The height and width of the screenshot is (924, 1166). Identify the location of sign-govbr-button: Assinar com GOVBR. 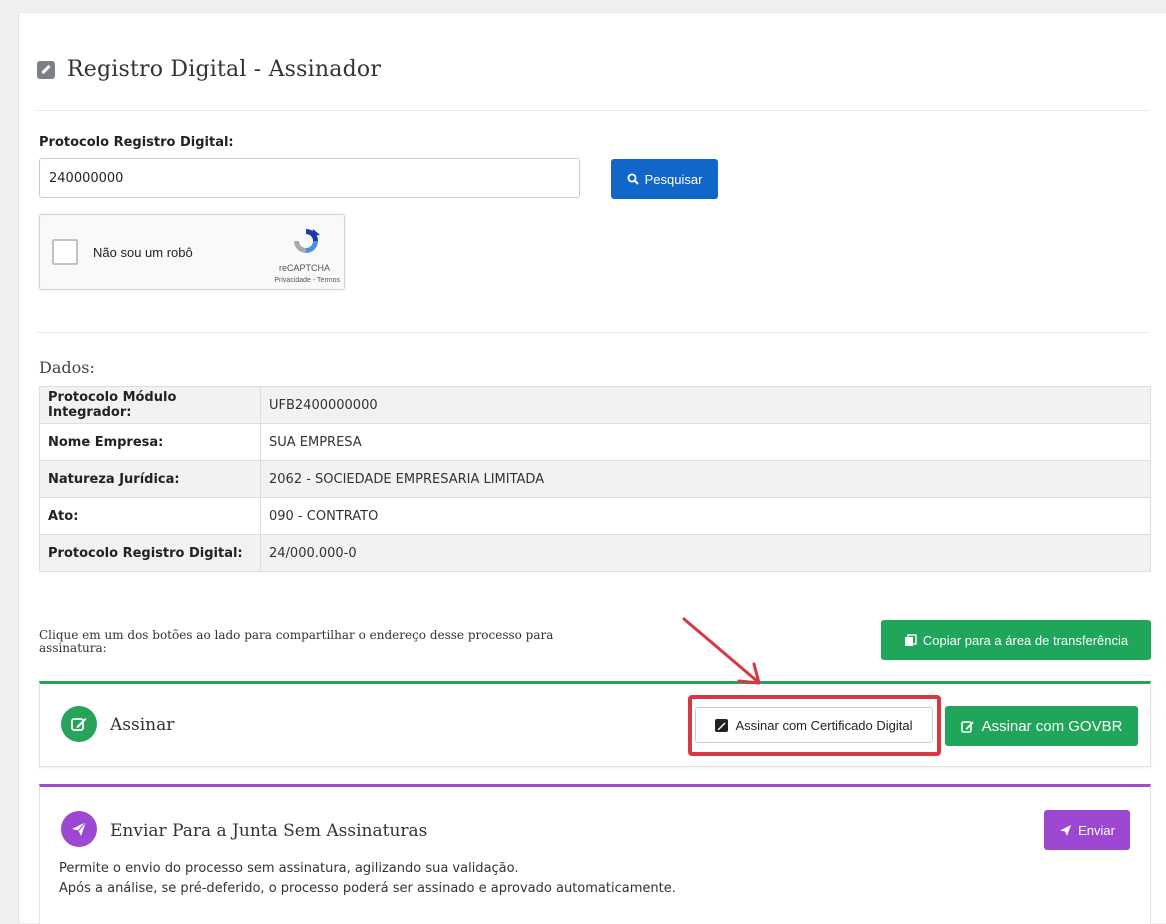
(1041, 726).